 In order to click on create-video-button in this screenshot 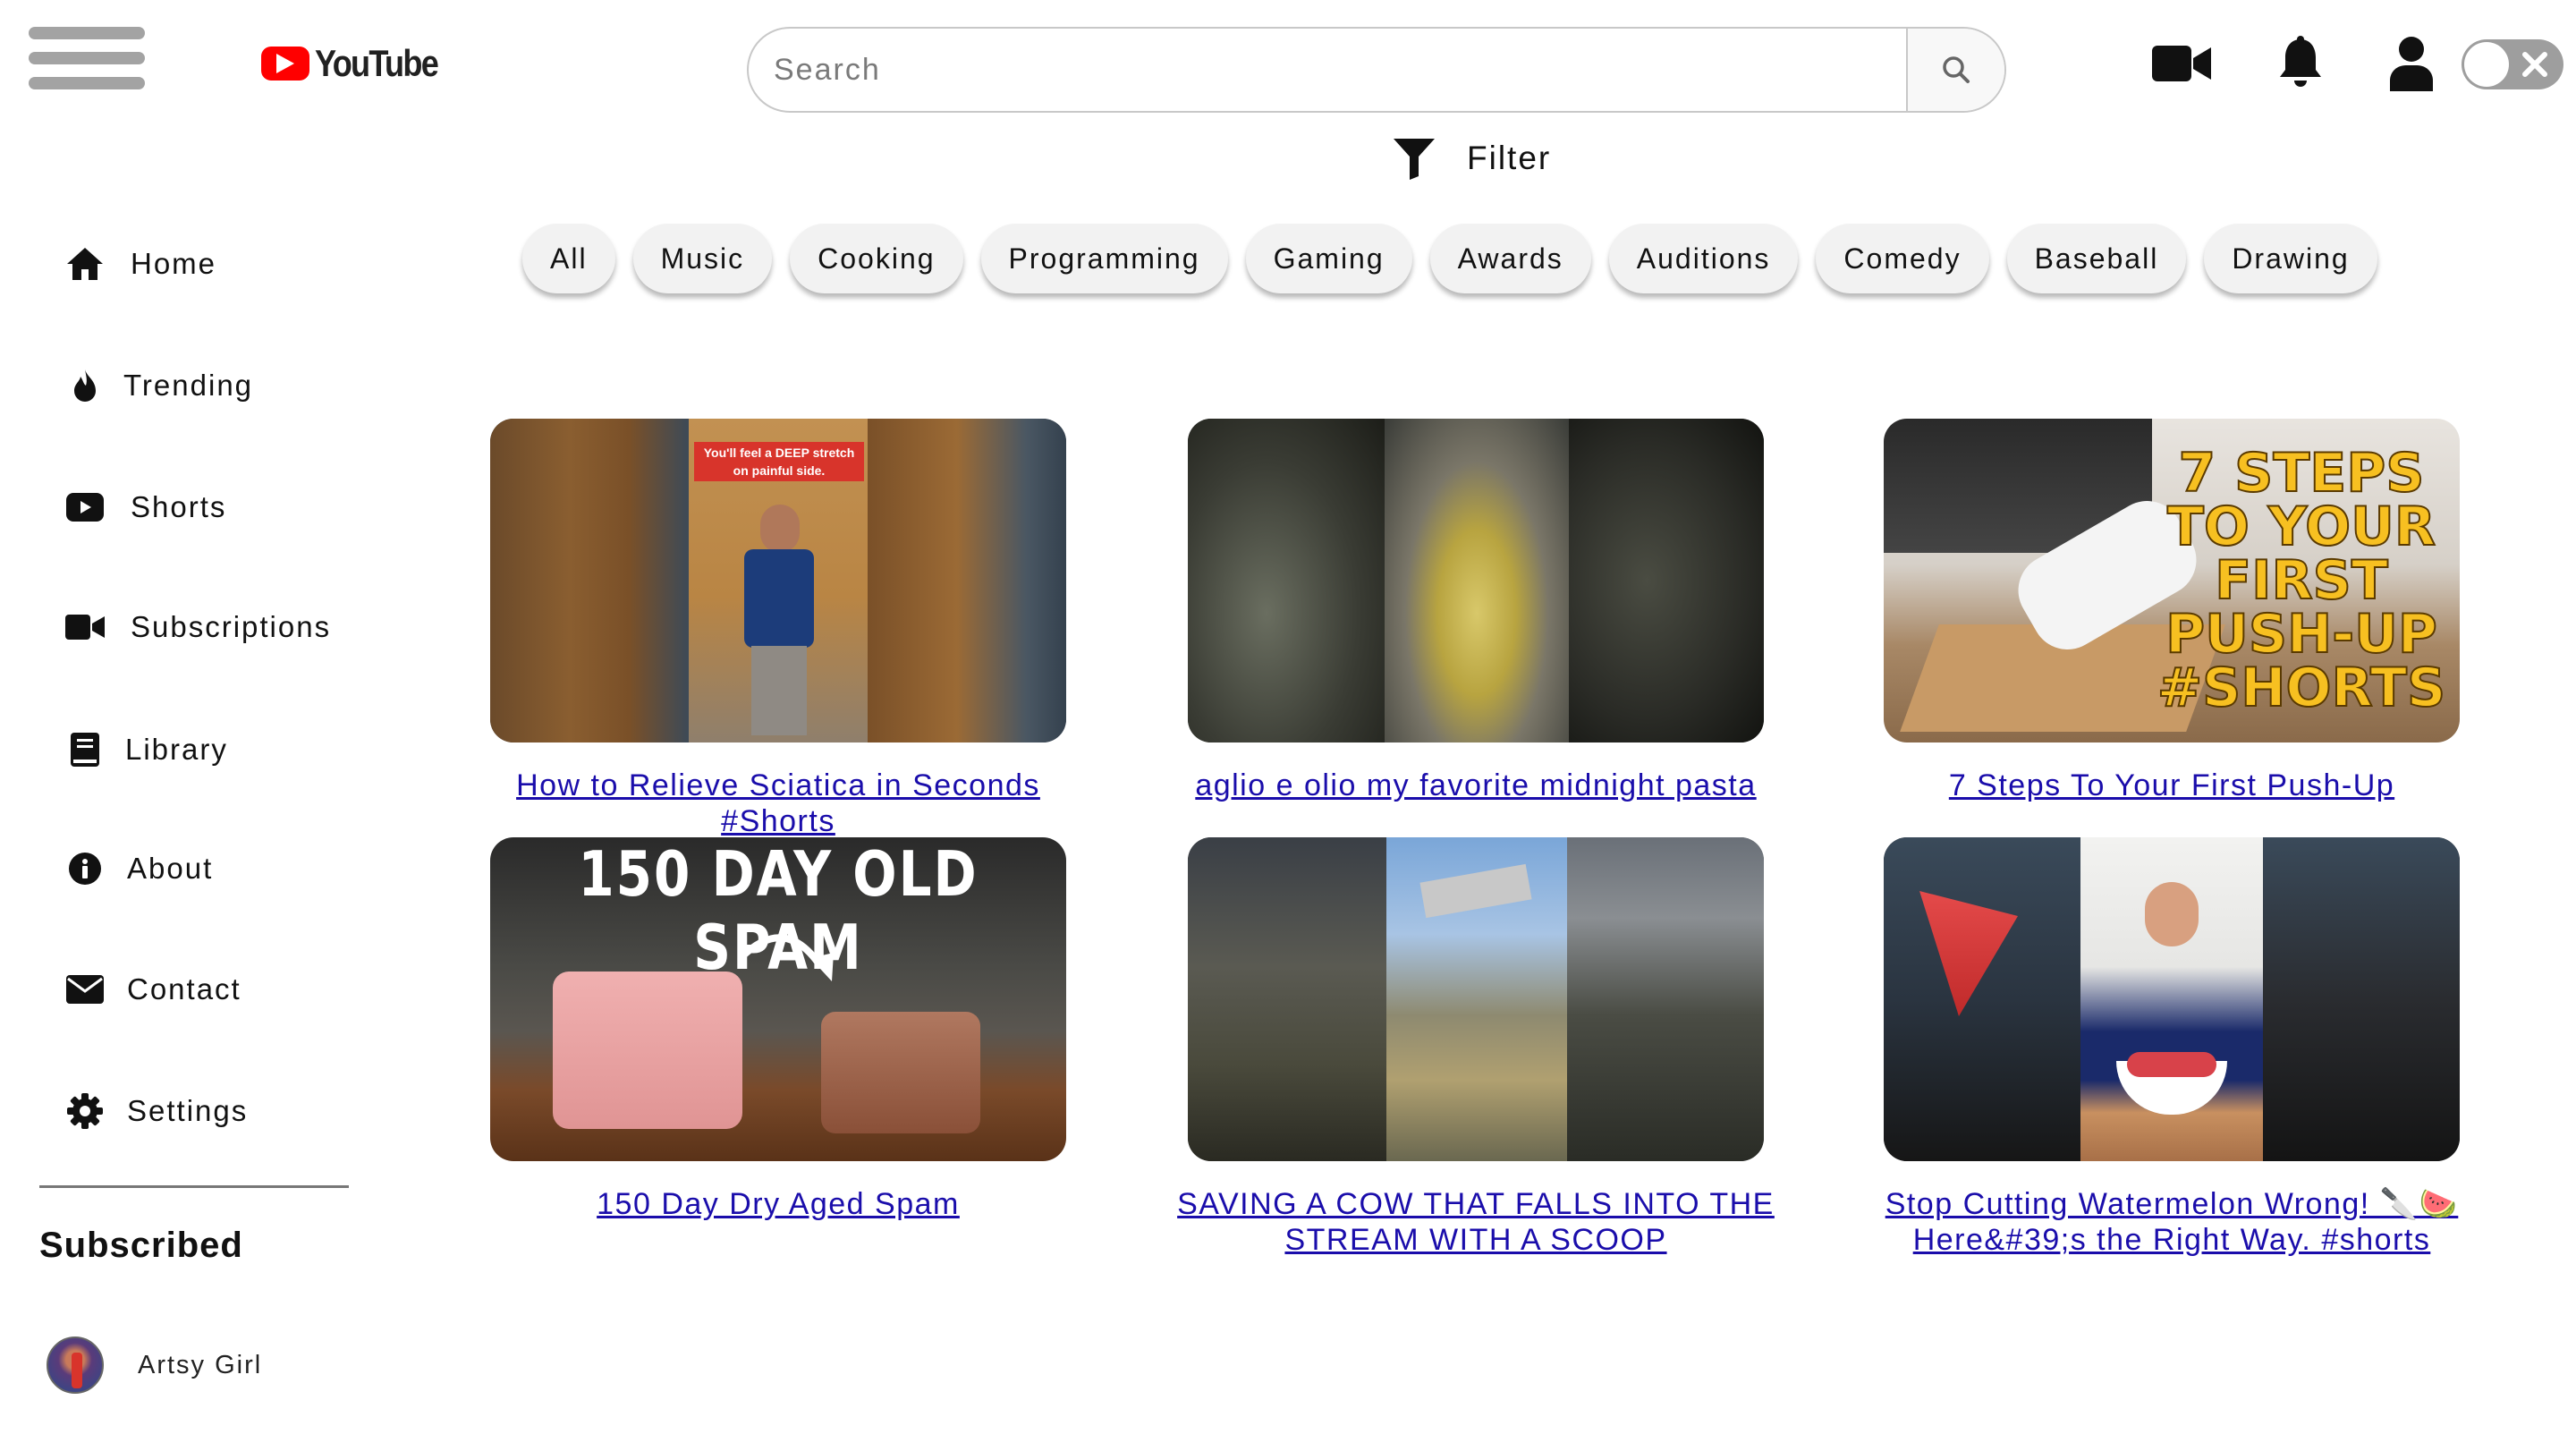, I will do `click(2181, 64)`.